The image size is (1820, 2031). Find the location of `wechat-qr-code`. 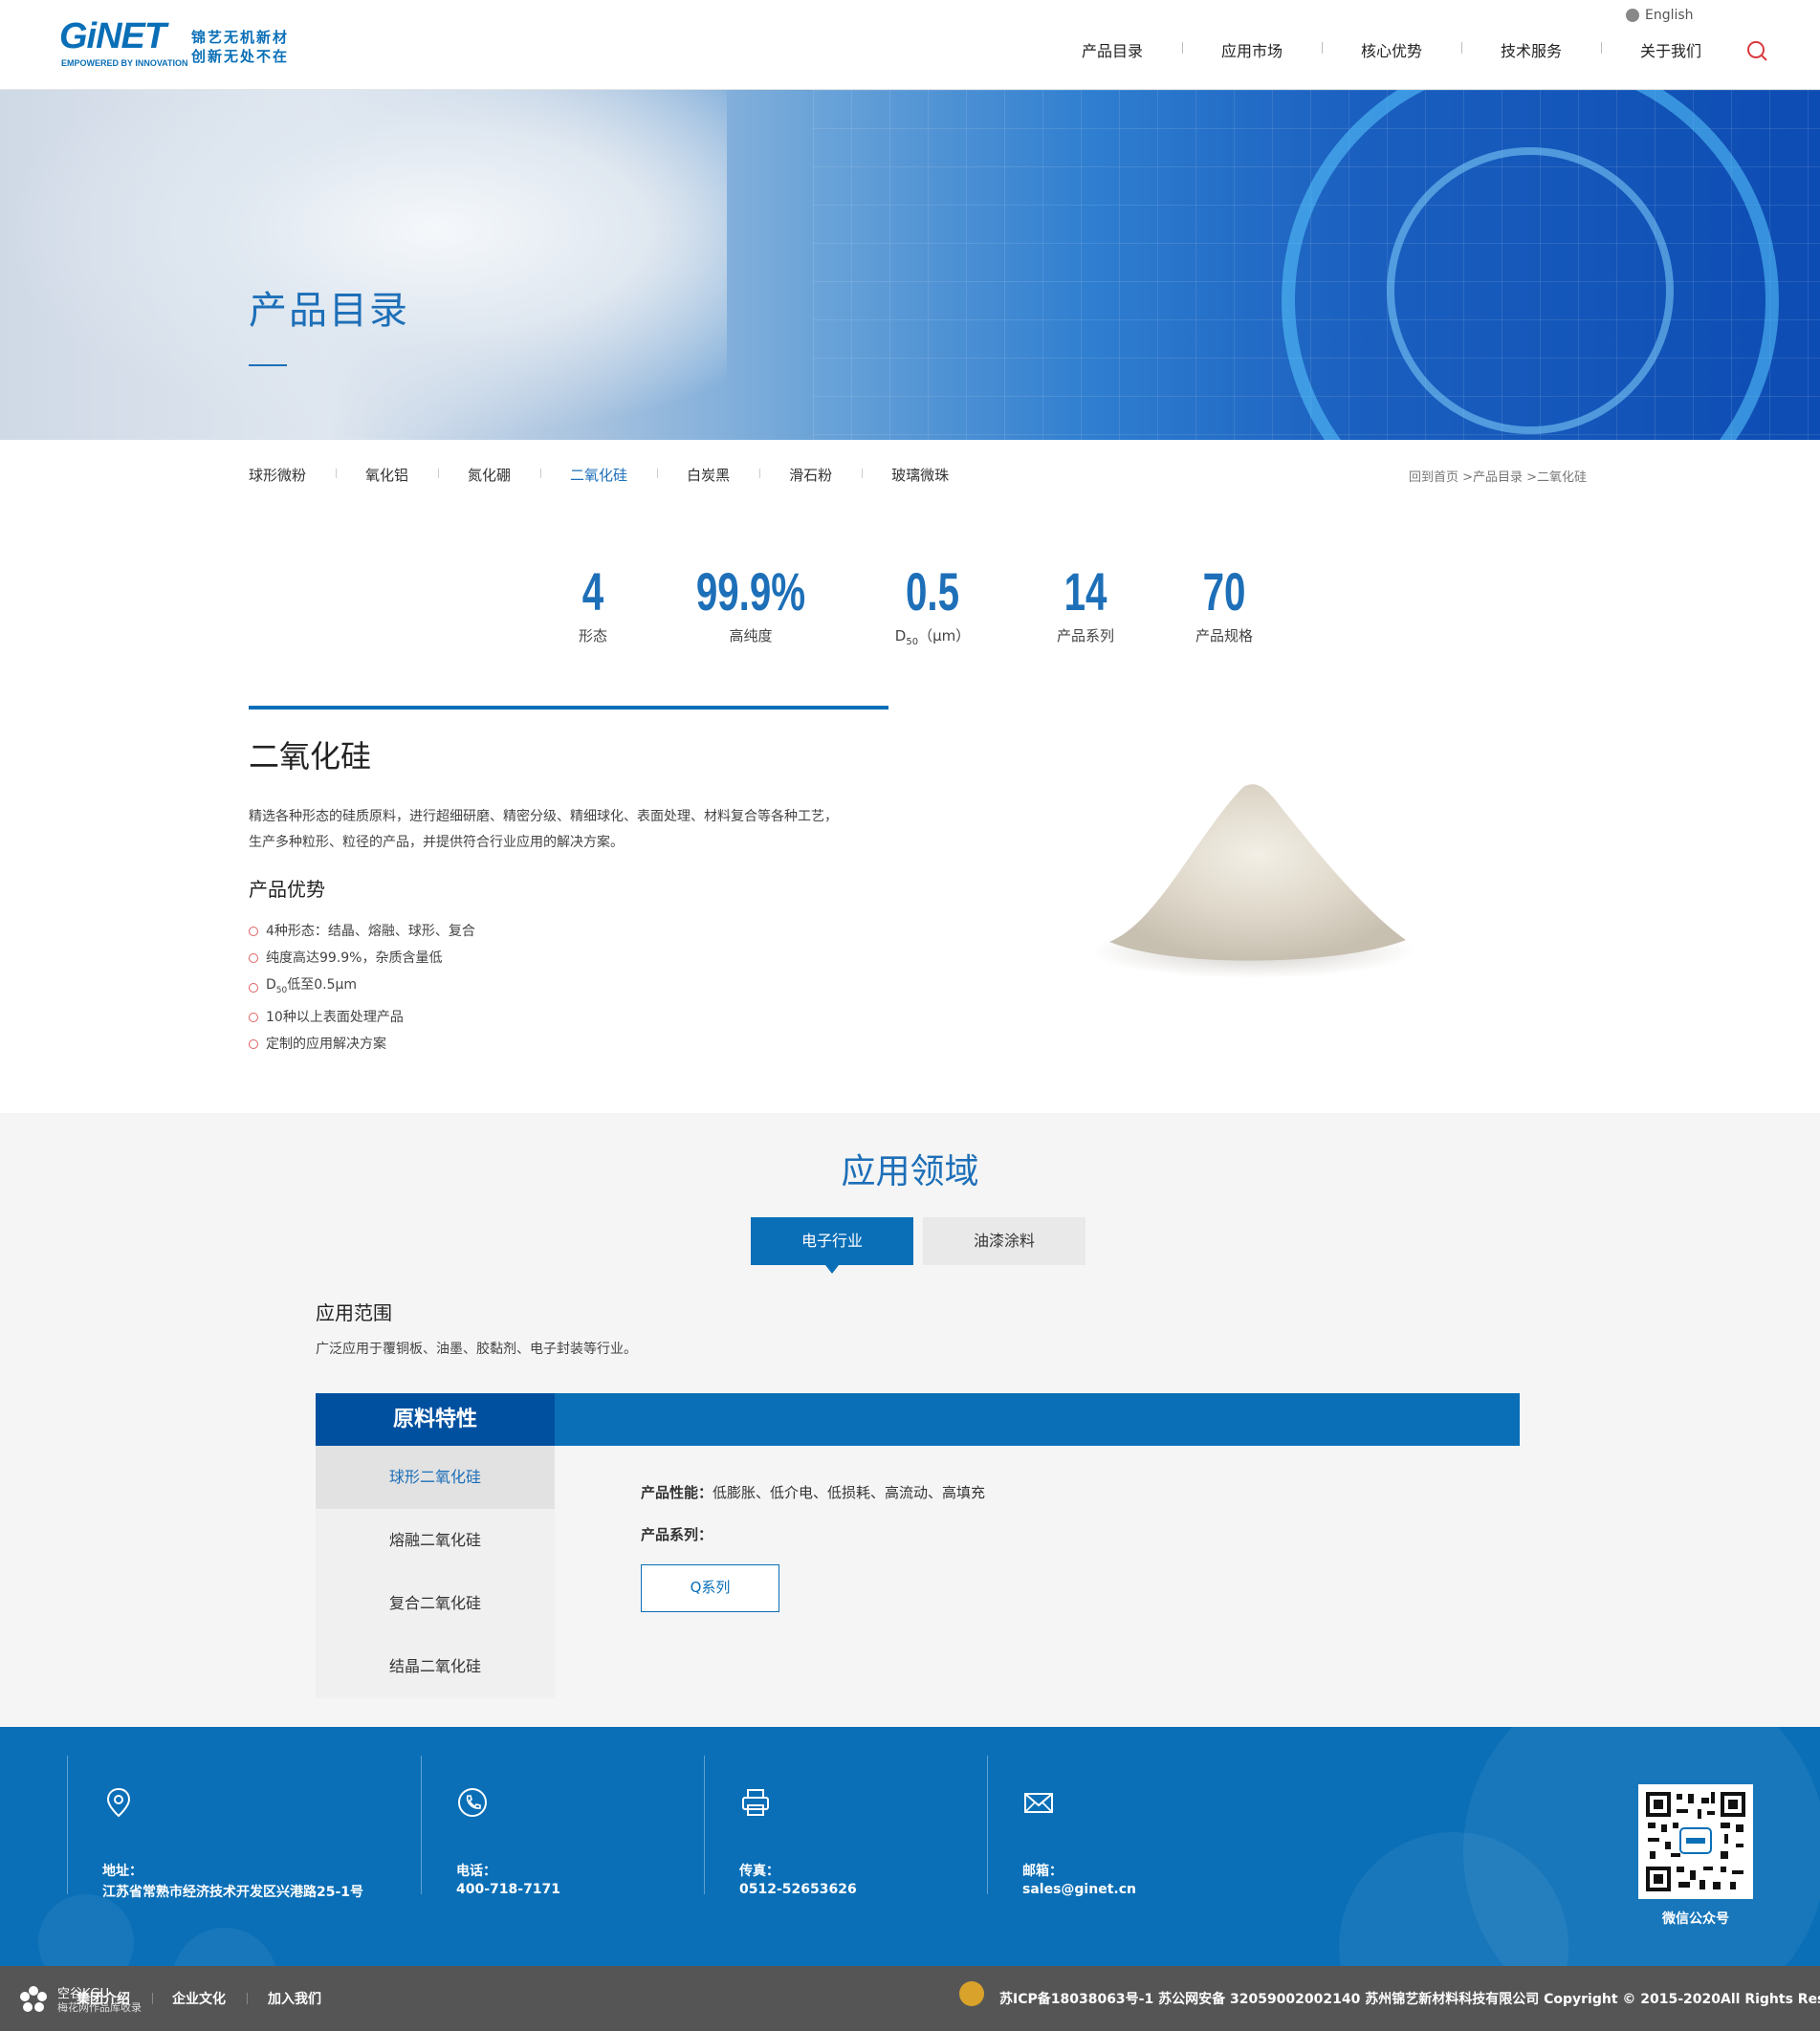

wechat-qr-code is located at coordinates (1695, 1842).